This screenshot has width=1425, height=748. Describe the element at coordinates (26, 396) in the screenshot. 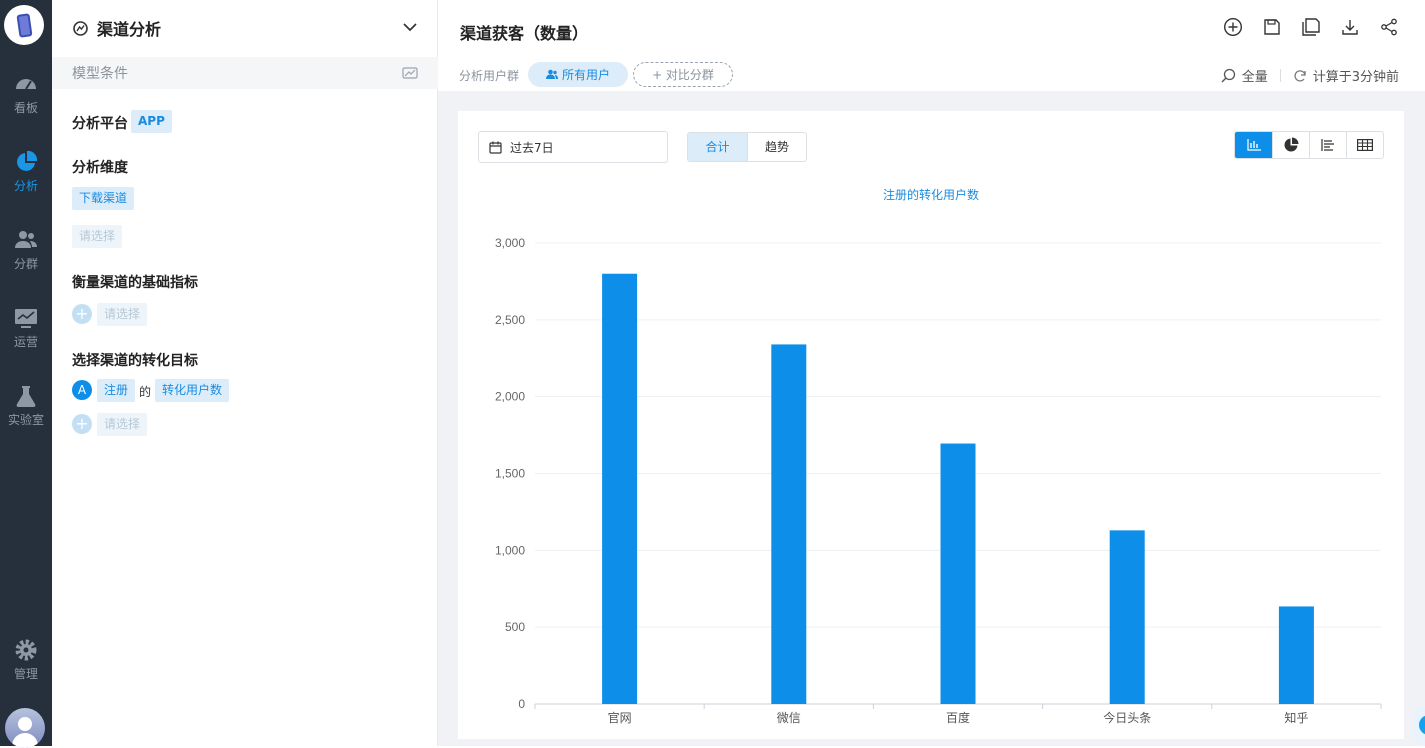

I see `flask-icon` at that location.